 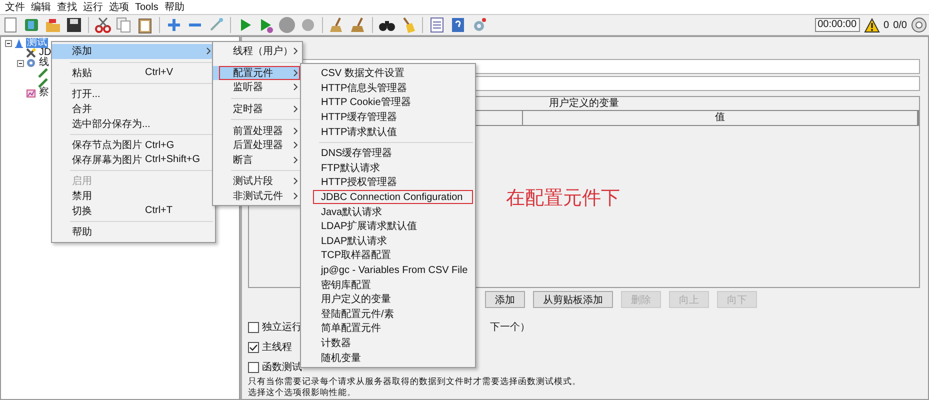 What do you see at coordinates (388, 270) in the screenshot?
I see `menu-item: jp@gc - Variables From CSV File` at bounding box center [388, 270].